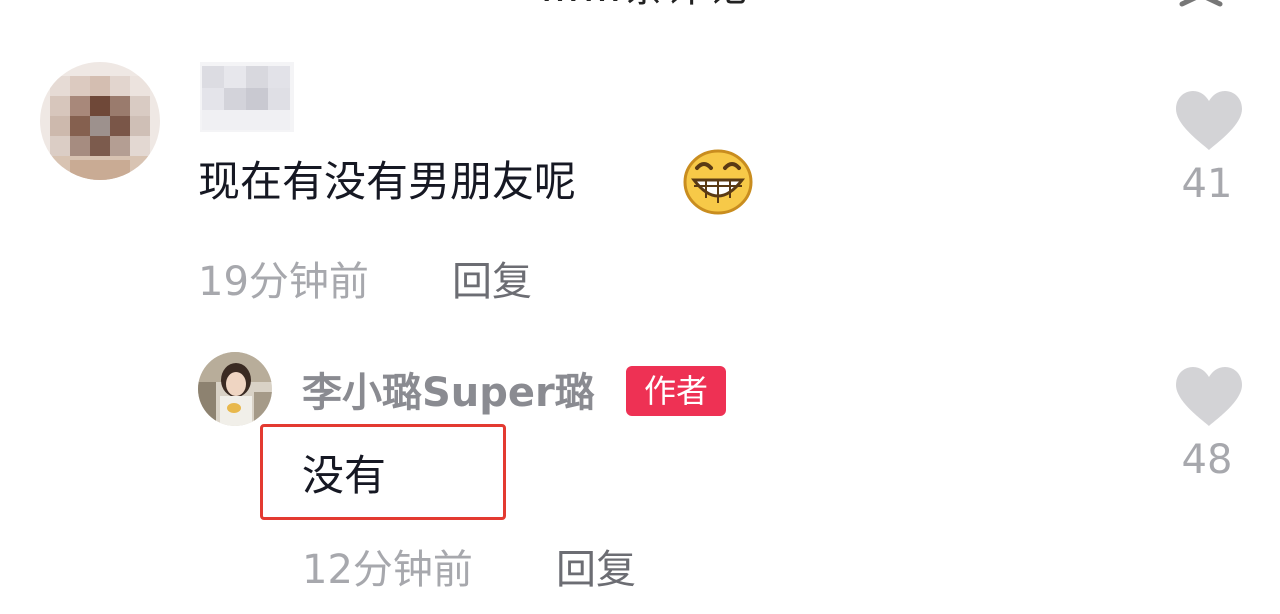 The height and width of the screenshot is (614, 1280). What do you see at coordinates (283, 282) in the screenshot?
I see `comment-timestamp: 19分钟前` at bounding box center [283, 282].